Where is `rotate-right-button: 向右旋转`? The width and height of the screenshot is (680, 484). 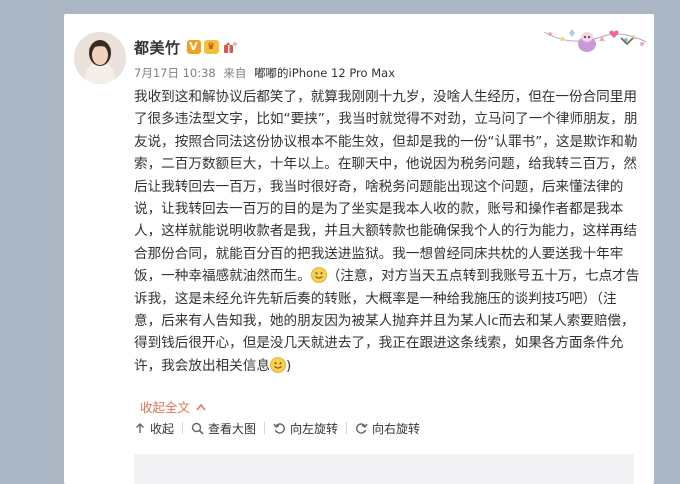 rotate-right-button: 向右旋转 is located at coordinates (387, 428).